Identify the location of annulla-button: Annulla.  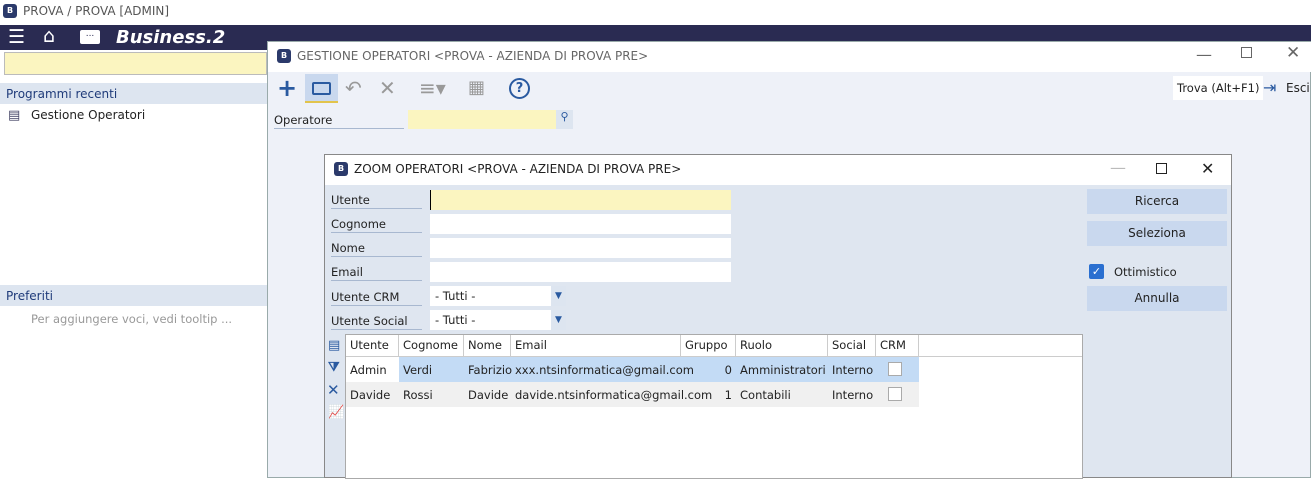
(1157, 298).